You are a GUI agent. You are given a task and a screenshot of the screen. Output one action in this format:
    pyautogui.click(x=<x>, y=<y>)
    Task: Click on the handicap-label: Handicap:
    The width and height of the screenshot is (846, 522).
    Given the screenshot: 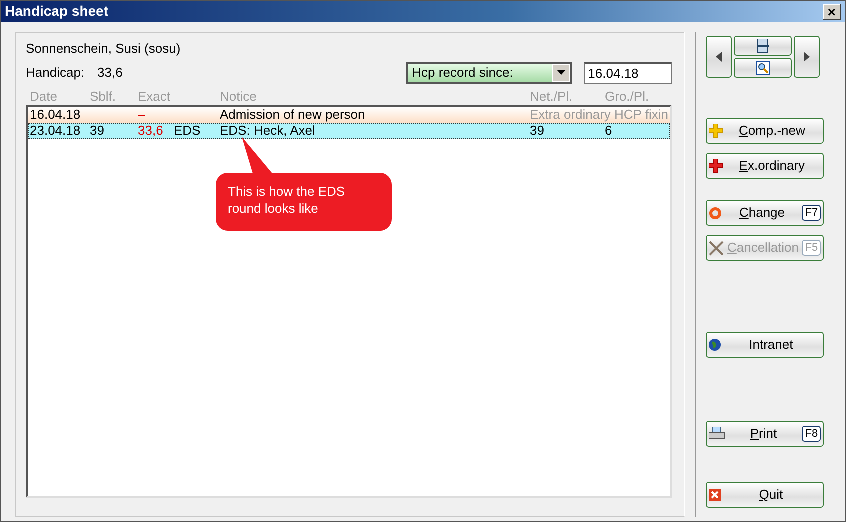 What is the action you would take?
    pyautogui.click(x=55, y=73)
    